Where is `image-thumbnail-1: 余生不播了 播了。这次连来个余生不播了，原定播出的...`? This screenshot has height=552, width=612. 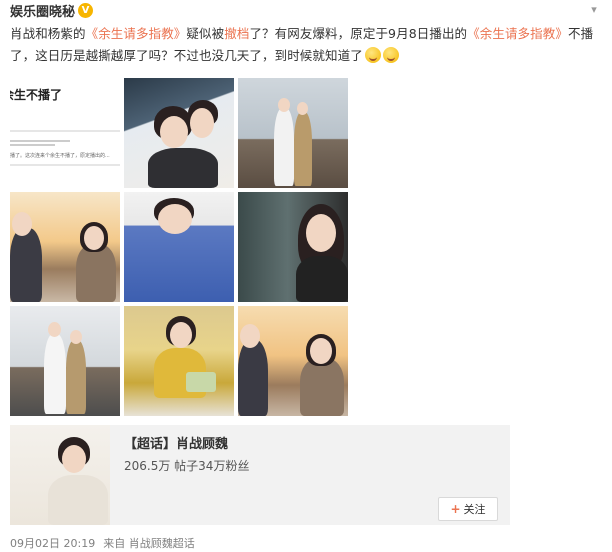
image-thumbnail-1: 余生不播了 播了。这次连来个余生不播了，原定播出的... is located at coordinates (65, 133).